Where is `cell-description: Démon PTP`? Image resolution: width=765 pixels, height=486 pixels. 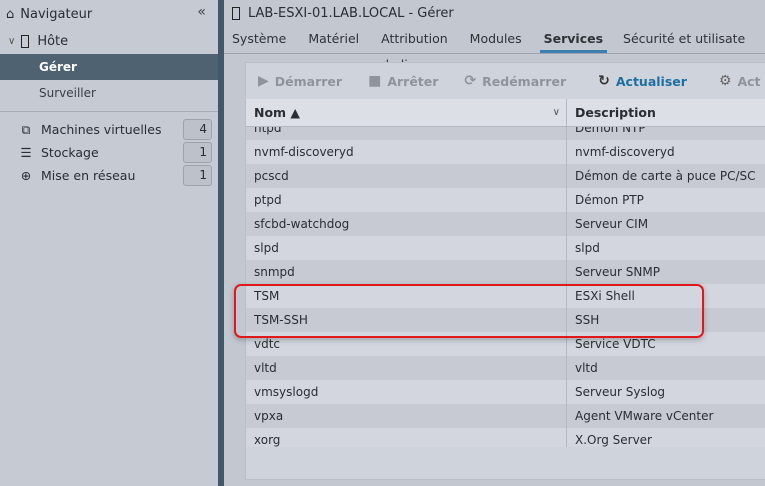
cell-description: Démon PTP is located at coordinates (609, 200).